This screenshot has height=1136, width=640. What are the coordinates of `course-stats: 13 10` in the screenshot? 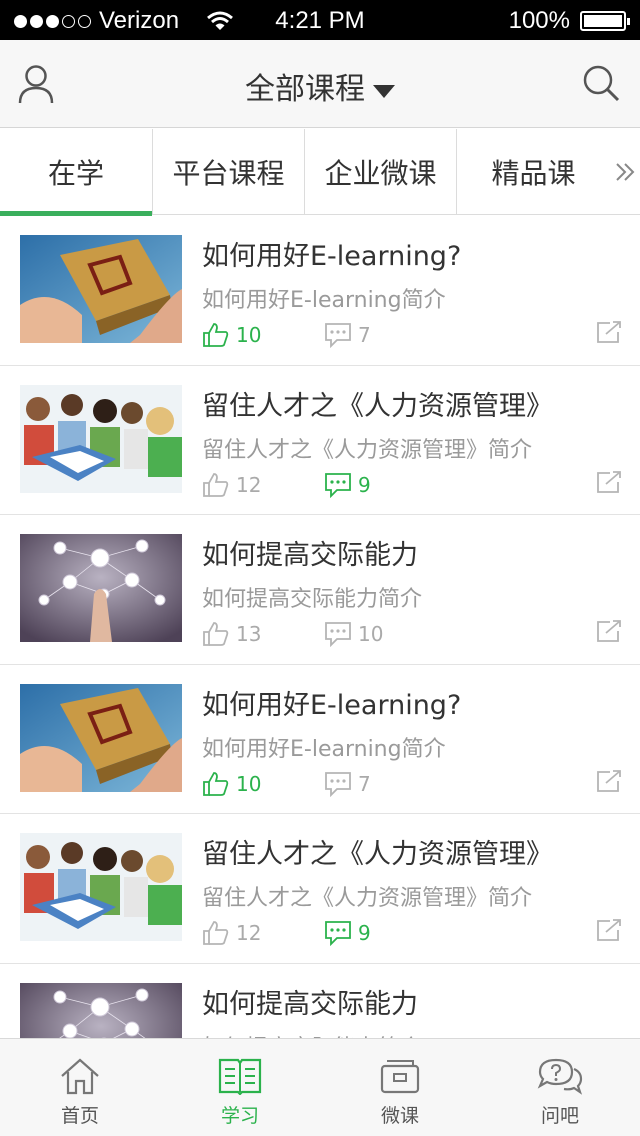 It's located at (412, 634).